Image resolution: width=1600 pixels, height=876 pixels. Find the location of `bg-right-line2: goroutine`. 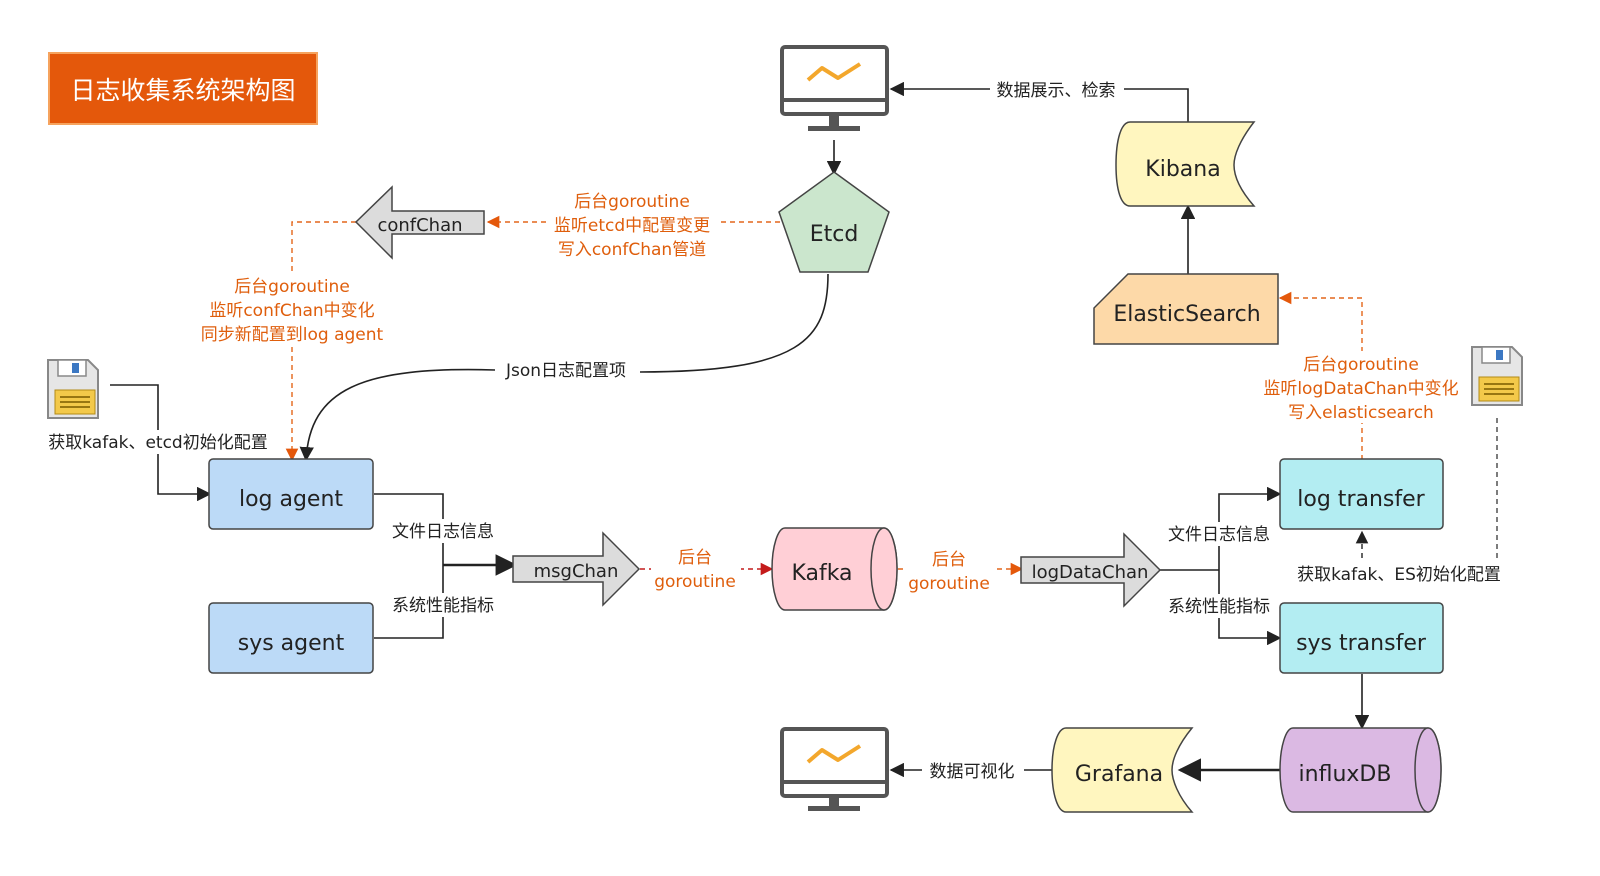

bg-right-line2: goroutine is located at coordinates (949, 584).